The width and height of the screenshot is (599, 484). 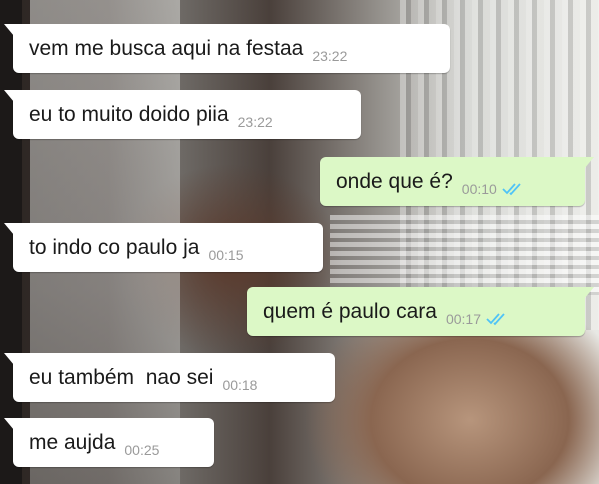 I want to click on incoming-message-bubble: eu também nao sei 00:18, so click(x=169, y=377).